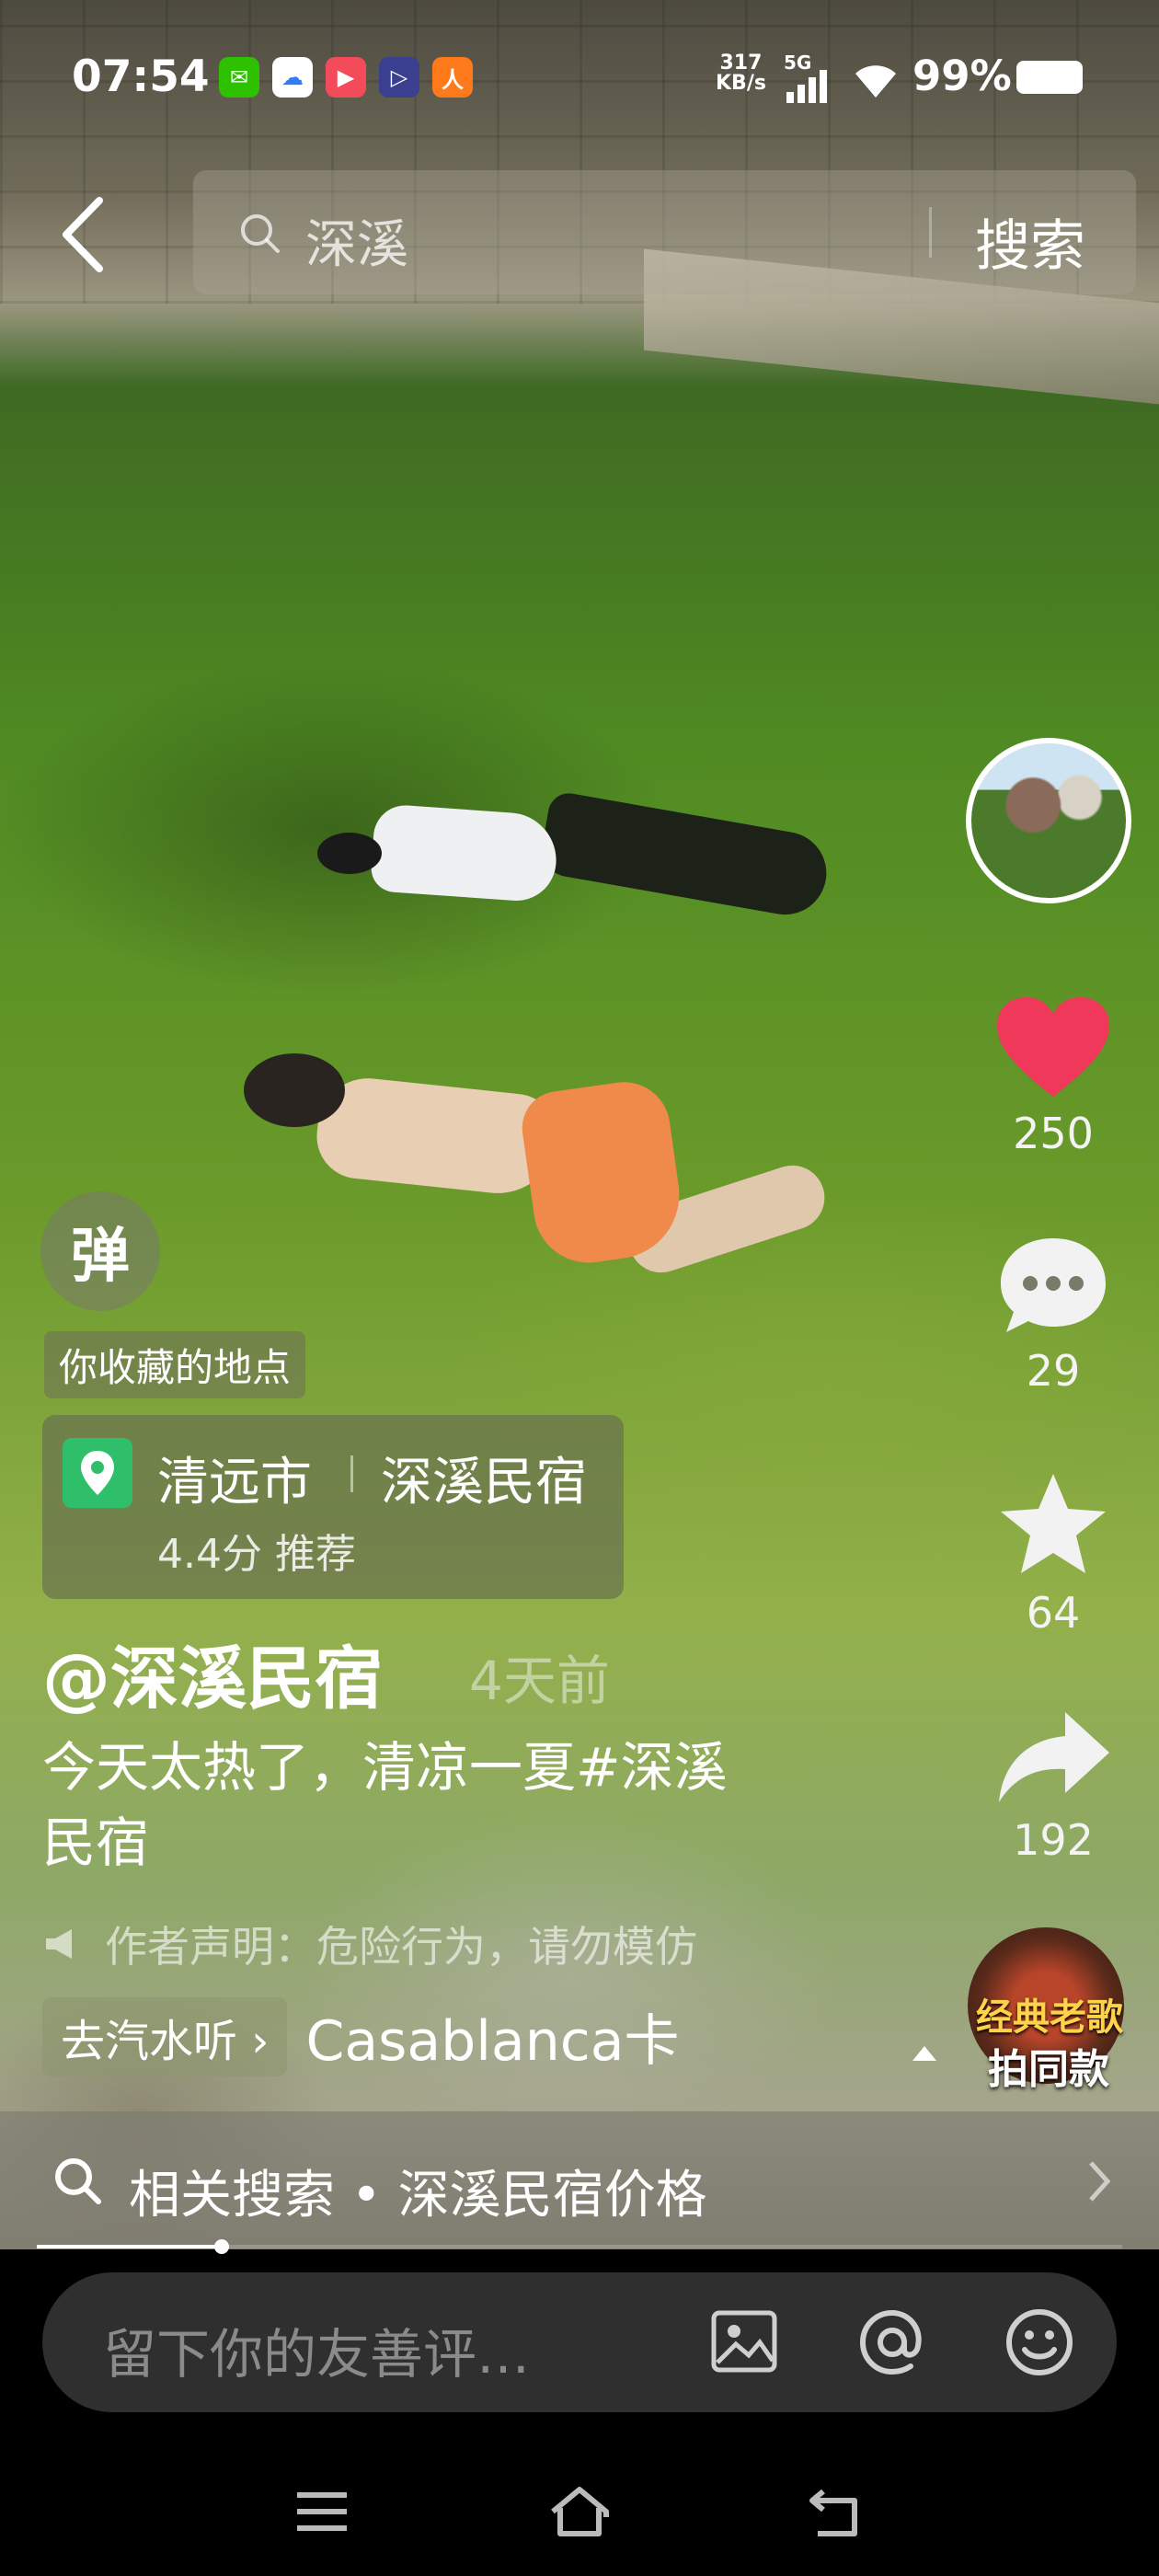  What do you see at coordinates (1049, 77) in the screenshot?
I see `battery-icon` at bounding box center [1049, 77].